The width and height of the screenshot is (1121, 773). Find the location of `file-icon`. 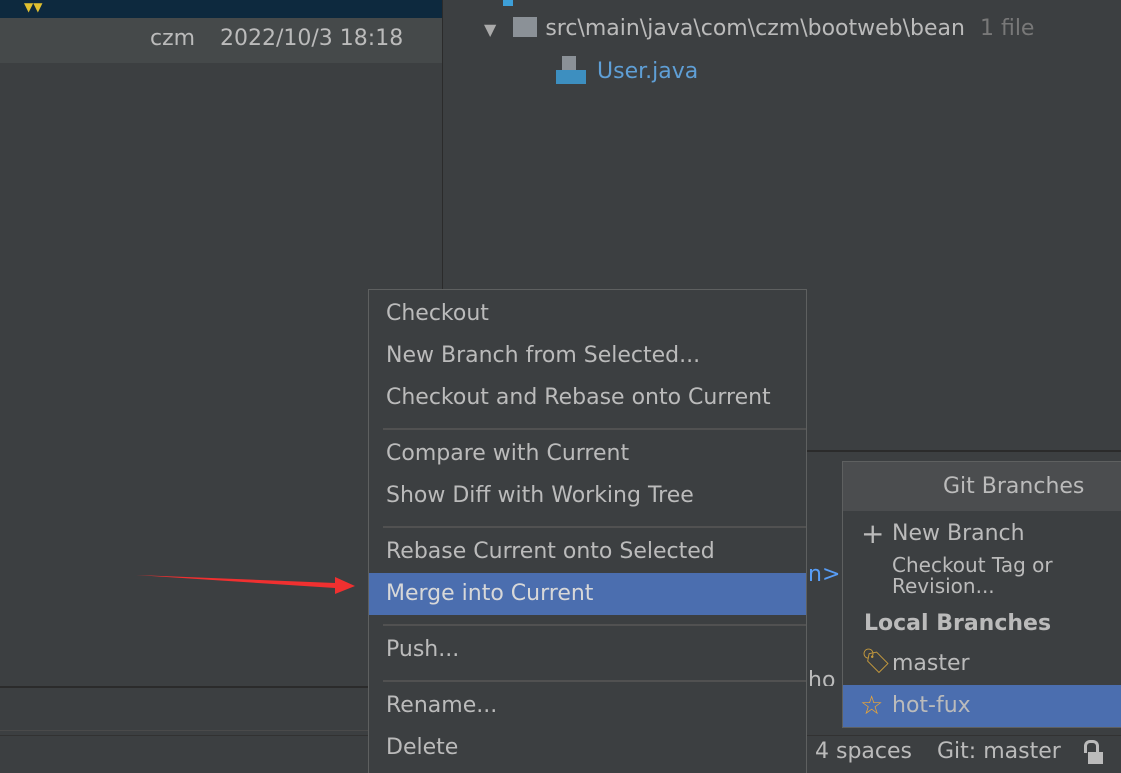

file-icon is located at coordinates (508, 3).